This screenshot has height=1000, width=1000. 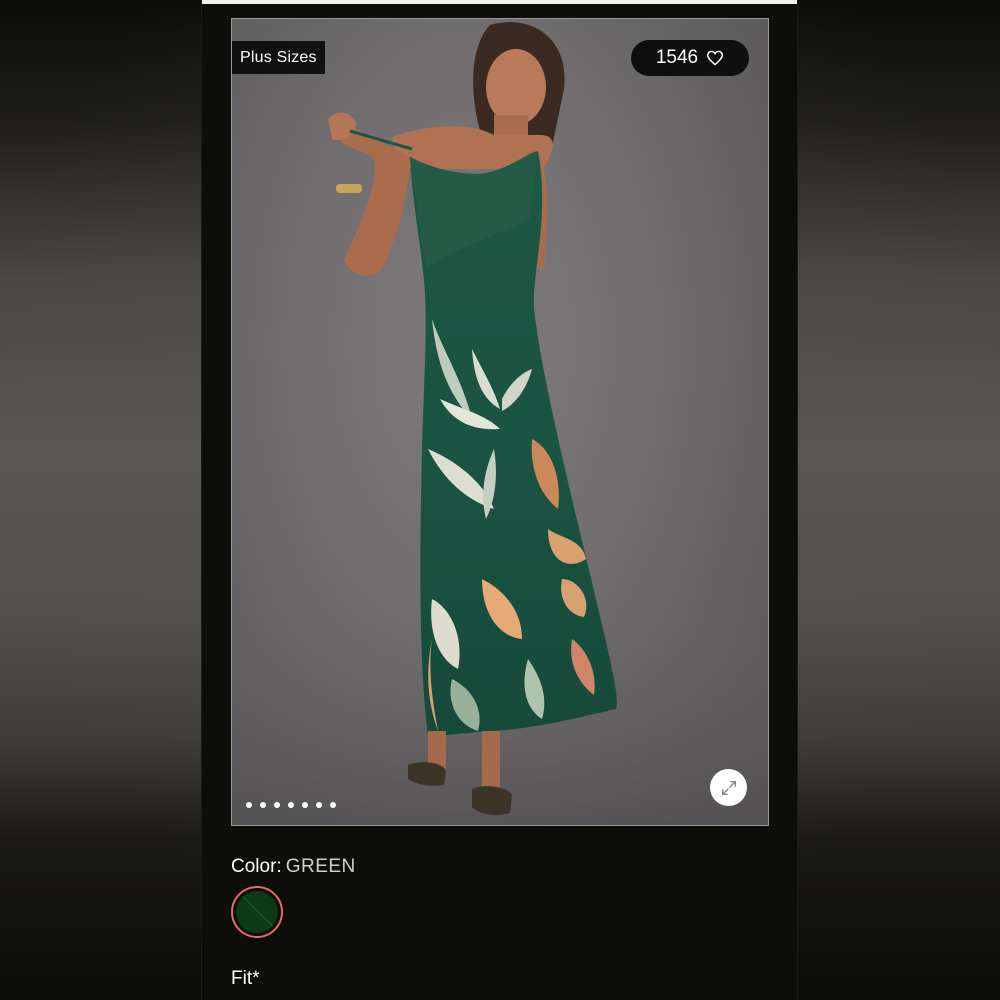 I want to click on color-value: GREEN, so click(x=320, y=866).